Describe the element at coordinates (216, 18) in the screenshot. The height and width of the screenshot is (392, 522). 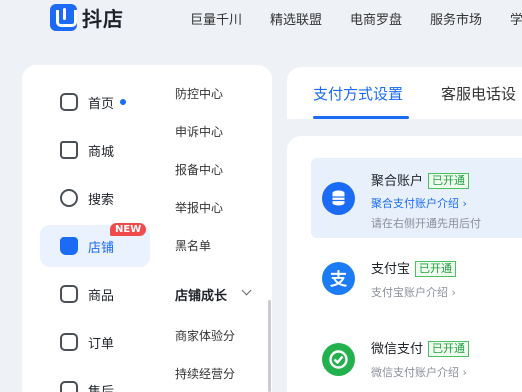
I see `topnav-item-qianchuan: 巨量千川` at that location.